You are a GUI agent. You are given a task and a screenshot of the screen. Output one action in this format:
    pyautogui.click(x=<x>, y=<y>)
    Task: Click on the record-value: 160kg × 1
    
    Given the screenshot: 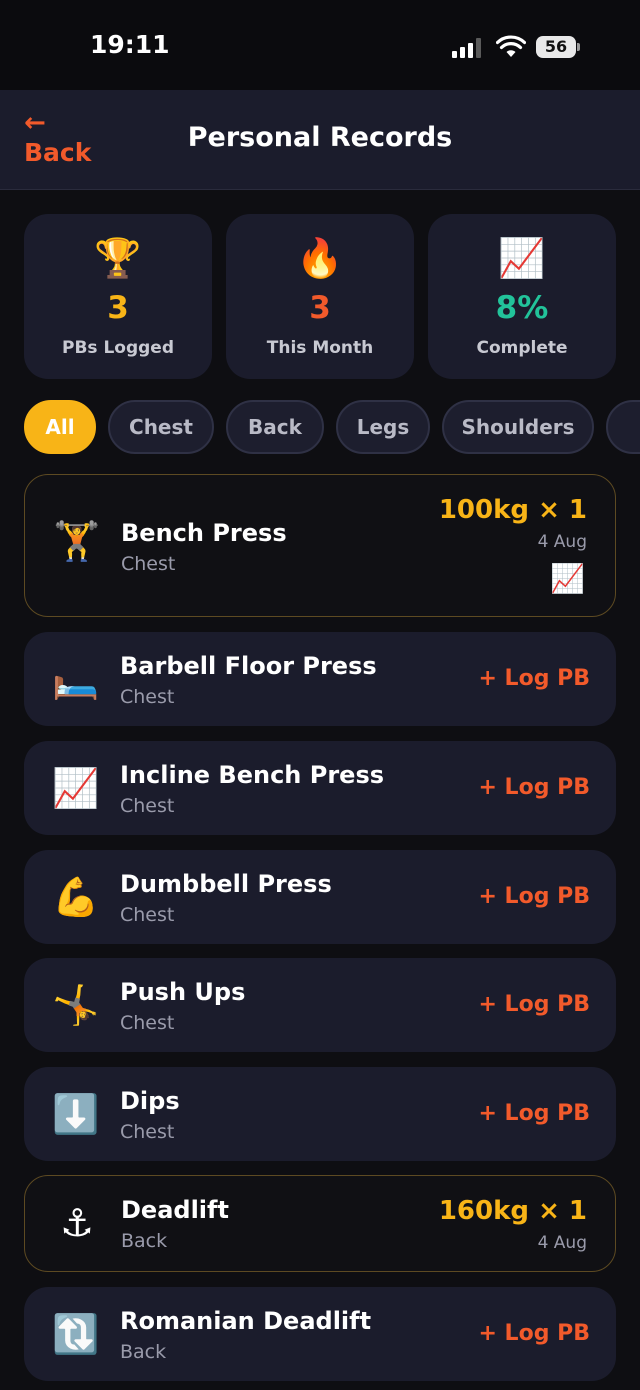 What is the action you would take?
    pyautogui.click(x=512, y=1211)
    